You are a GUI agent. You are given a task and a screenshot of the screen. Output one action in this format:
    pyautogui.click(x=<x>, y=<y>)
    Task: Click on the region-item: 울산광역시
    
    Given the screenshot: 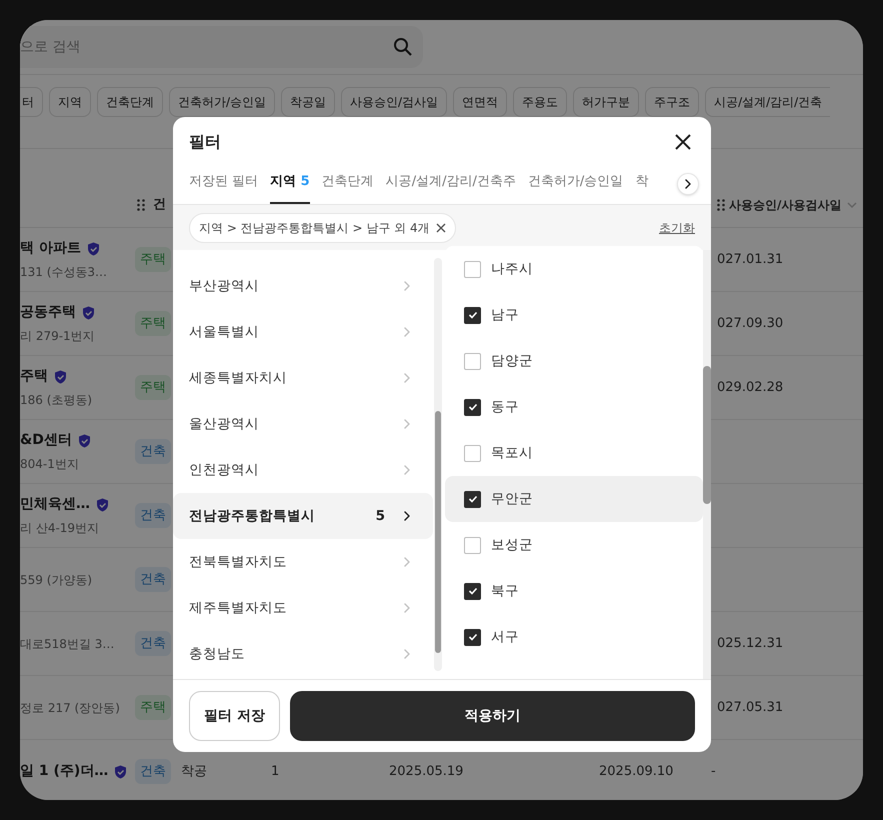 What is the action you would take?
    pyautogui.click(x=303, y=424)
    